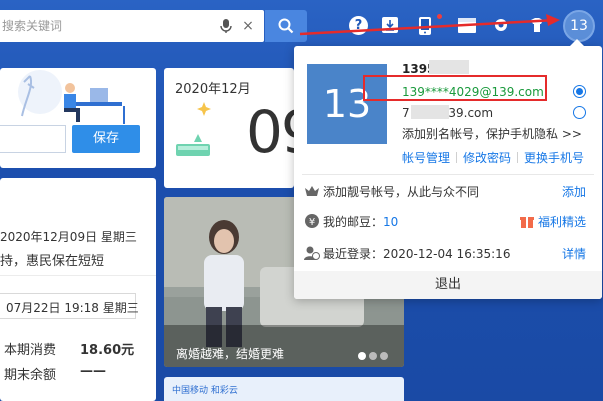 The image size is (603, 401). What do you see at coordinates (100, 26) in the screenshot?
I see `search-input` at bounding box center [100, 26].